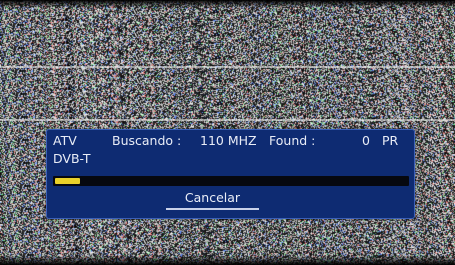 The image size is (455, 265). I want to click on found-count: 0, so click(366, 140).